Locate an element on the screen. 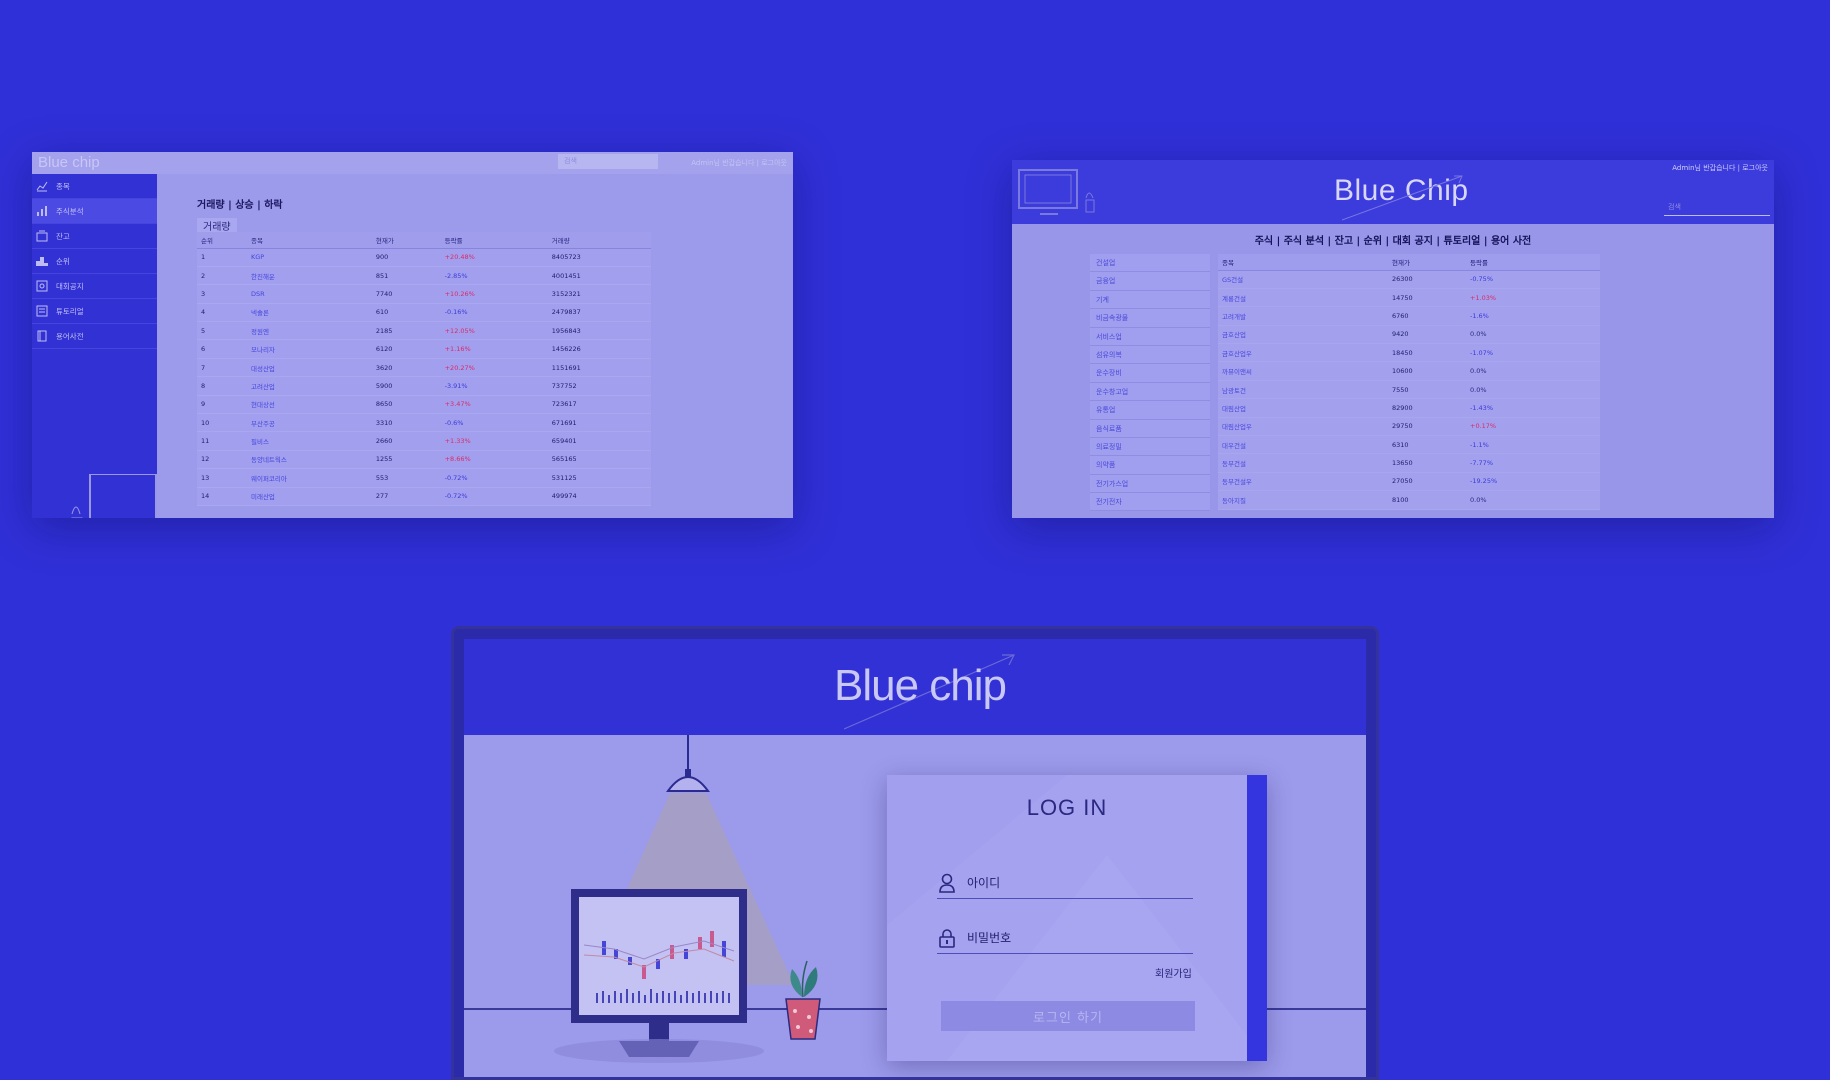 This screenshot has width=1830, height=1080. table-row: 13 웨이퍼코리아 553 -0.72% 531125 is located at coordinates (424, 478).